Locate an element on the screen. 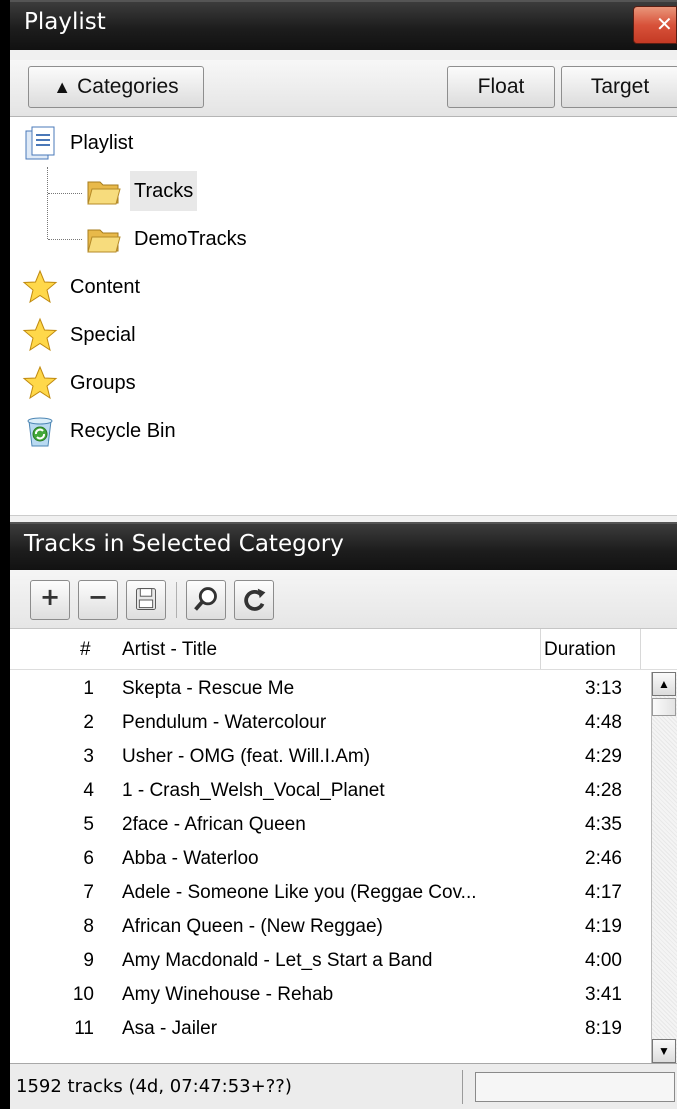 The height and width of the screenshot is (1109, 677). add-track-button: + is located at coordinates (50, 600).